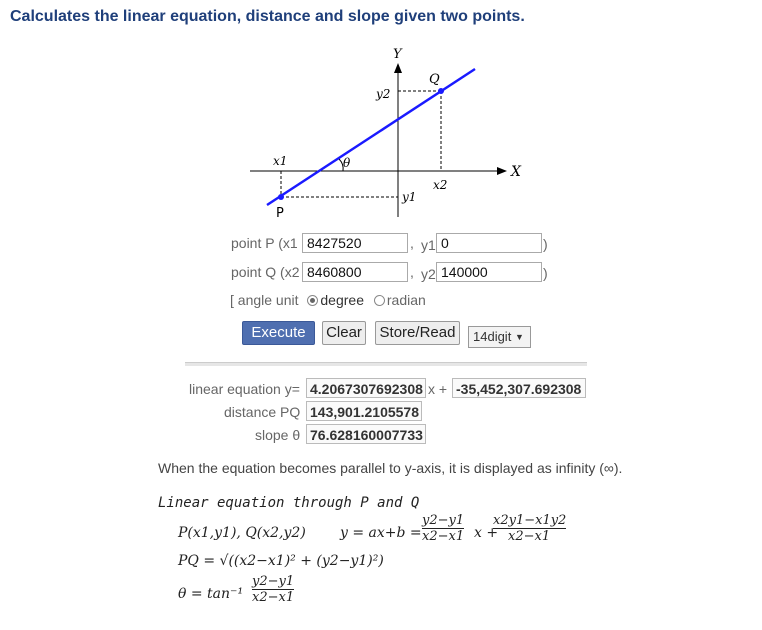  What do you see at coordinates (443, 536) in the screenshot?
I see `formula-frac1-den: x2−x1` at bounding box center [443, 536].